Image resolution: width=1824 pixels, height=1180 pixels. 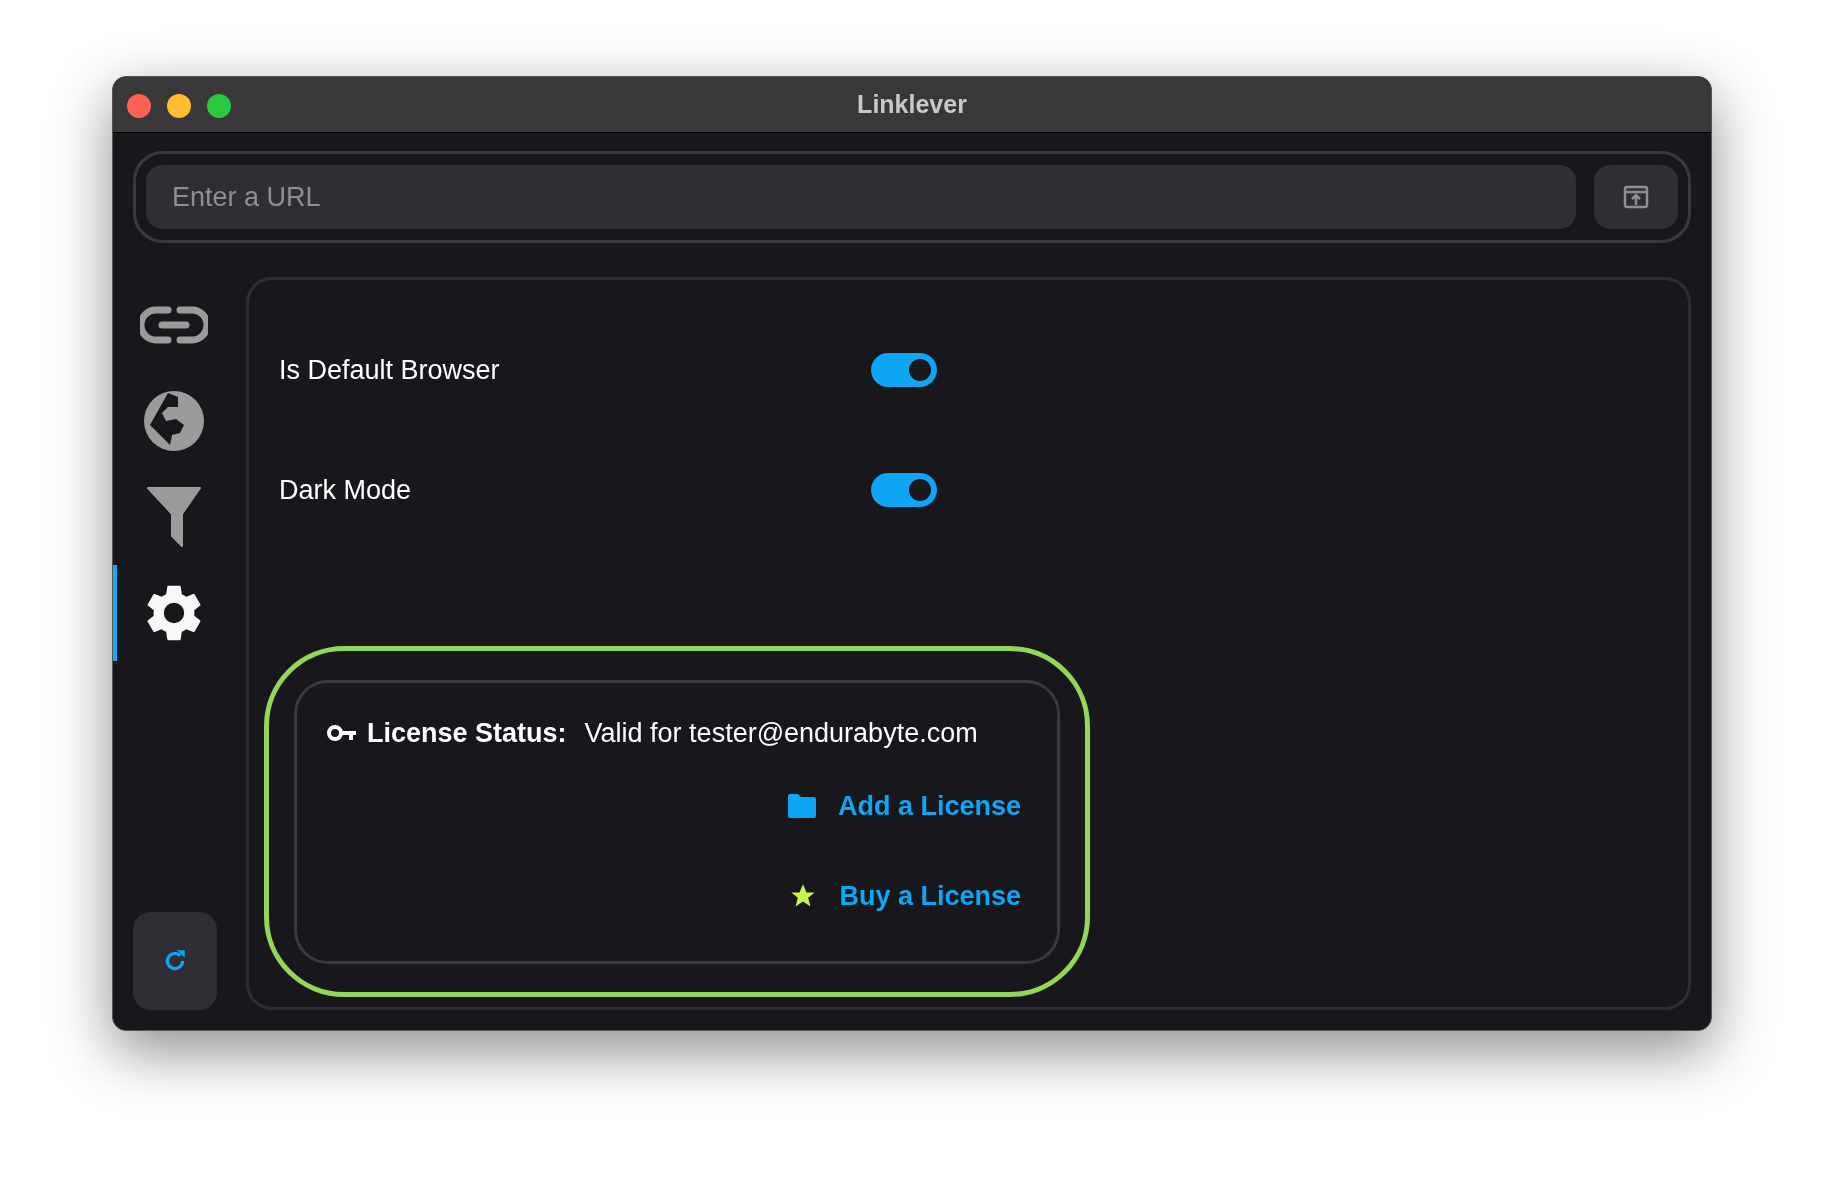 I want to click on funnel-icon, so click(x=174, y=517).